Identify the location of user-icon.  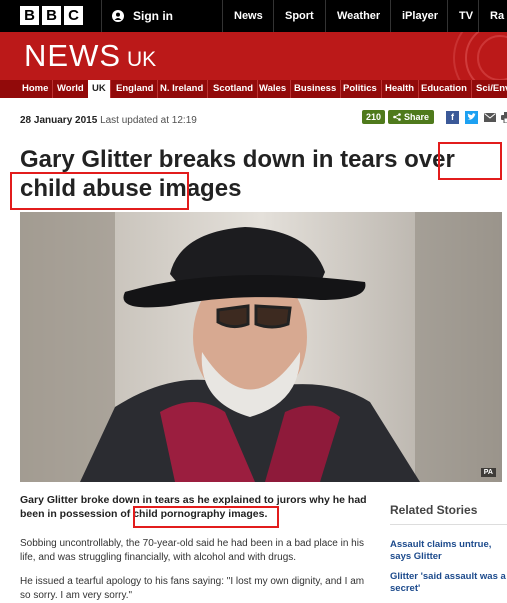
(118, 16).